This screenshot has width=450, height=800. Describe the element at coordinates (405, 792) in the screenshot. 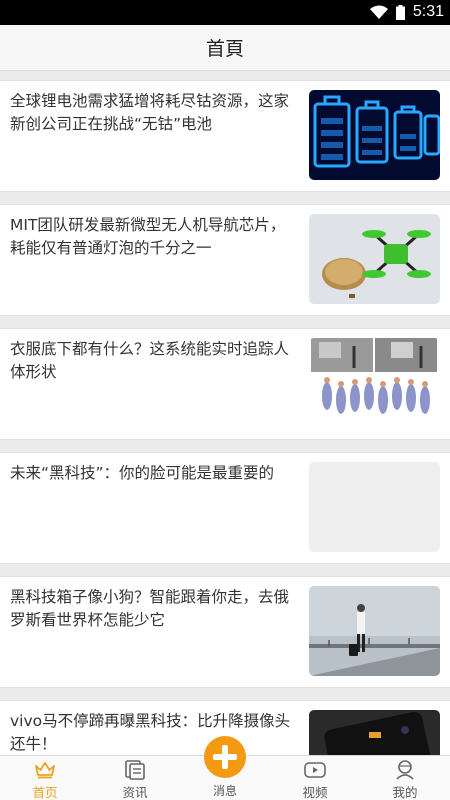

I see `tab-mine-label: 我的` at that location.